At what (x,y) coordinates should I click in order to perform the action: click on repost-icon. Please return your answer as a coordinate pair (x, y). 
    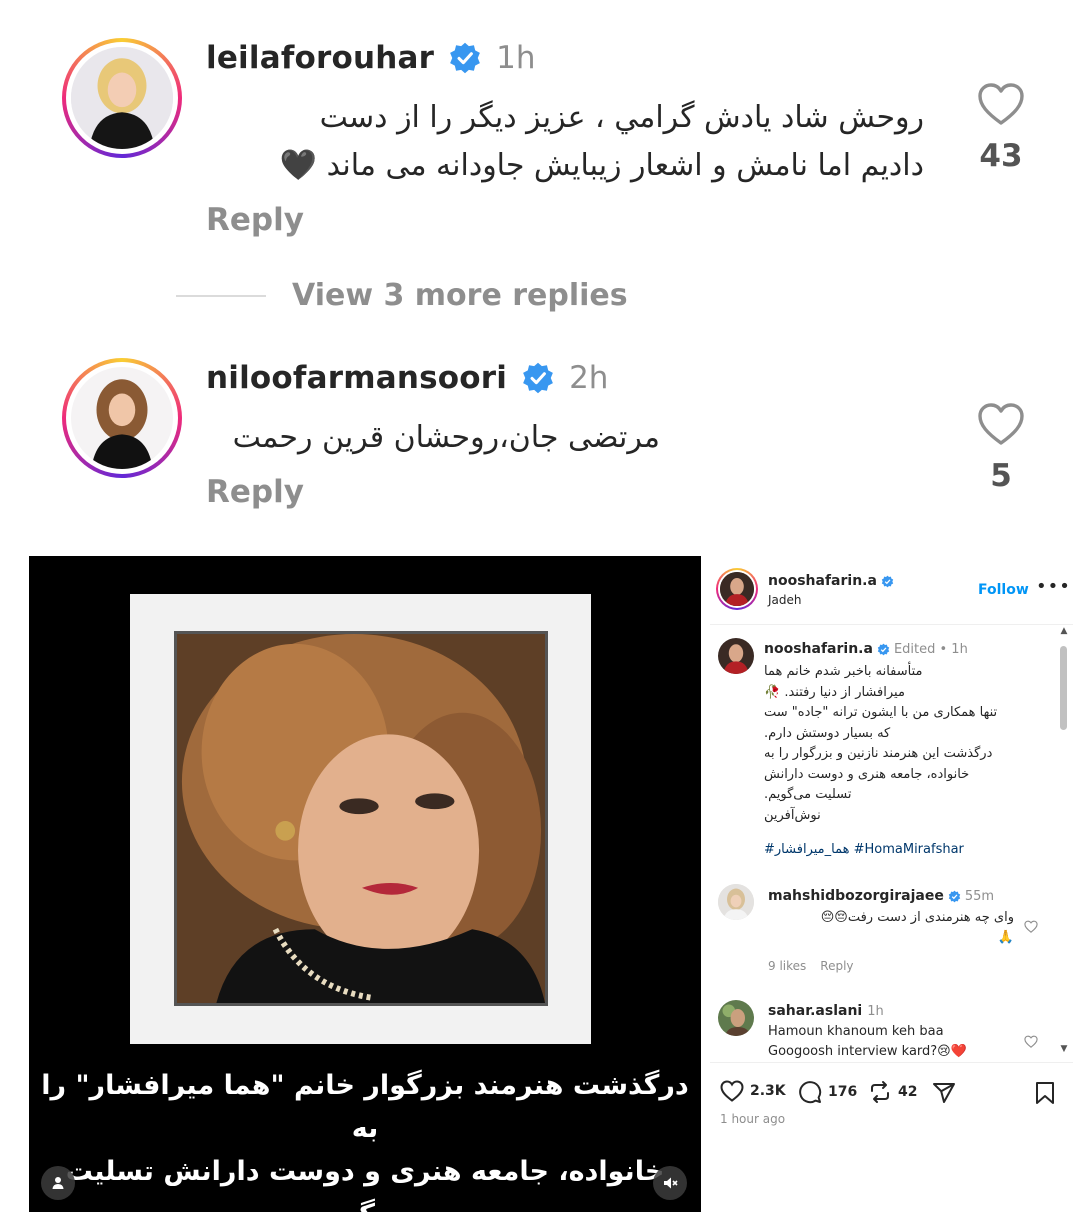
    Looking at the image, I should click on (880, 1092).